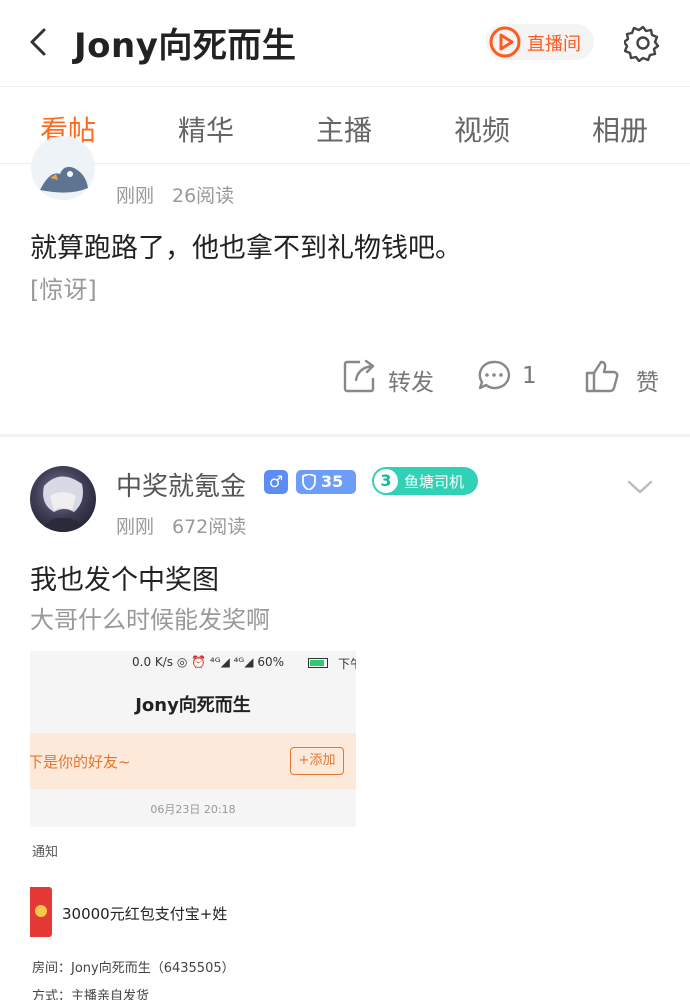 The height and width of the screenshot is (1000, 690). I want to click on post-divider, so click(345, 435).